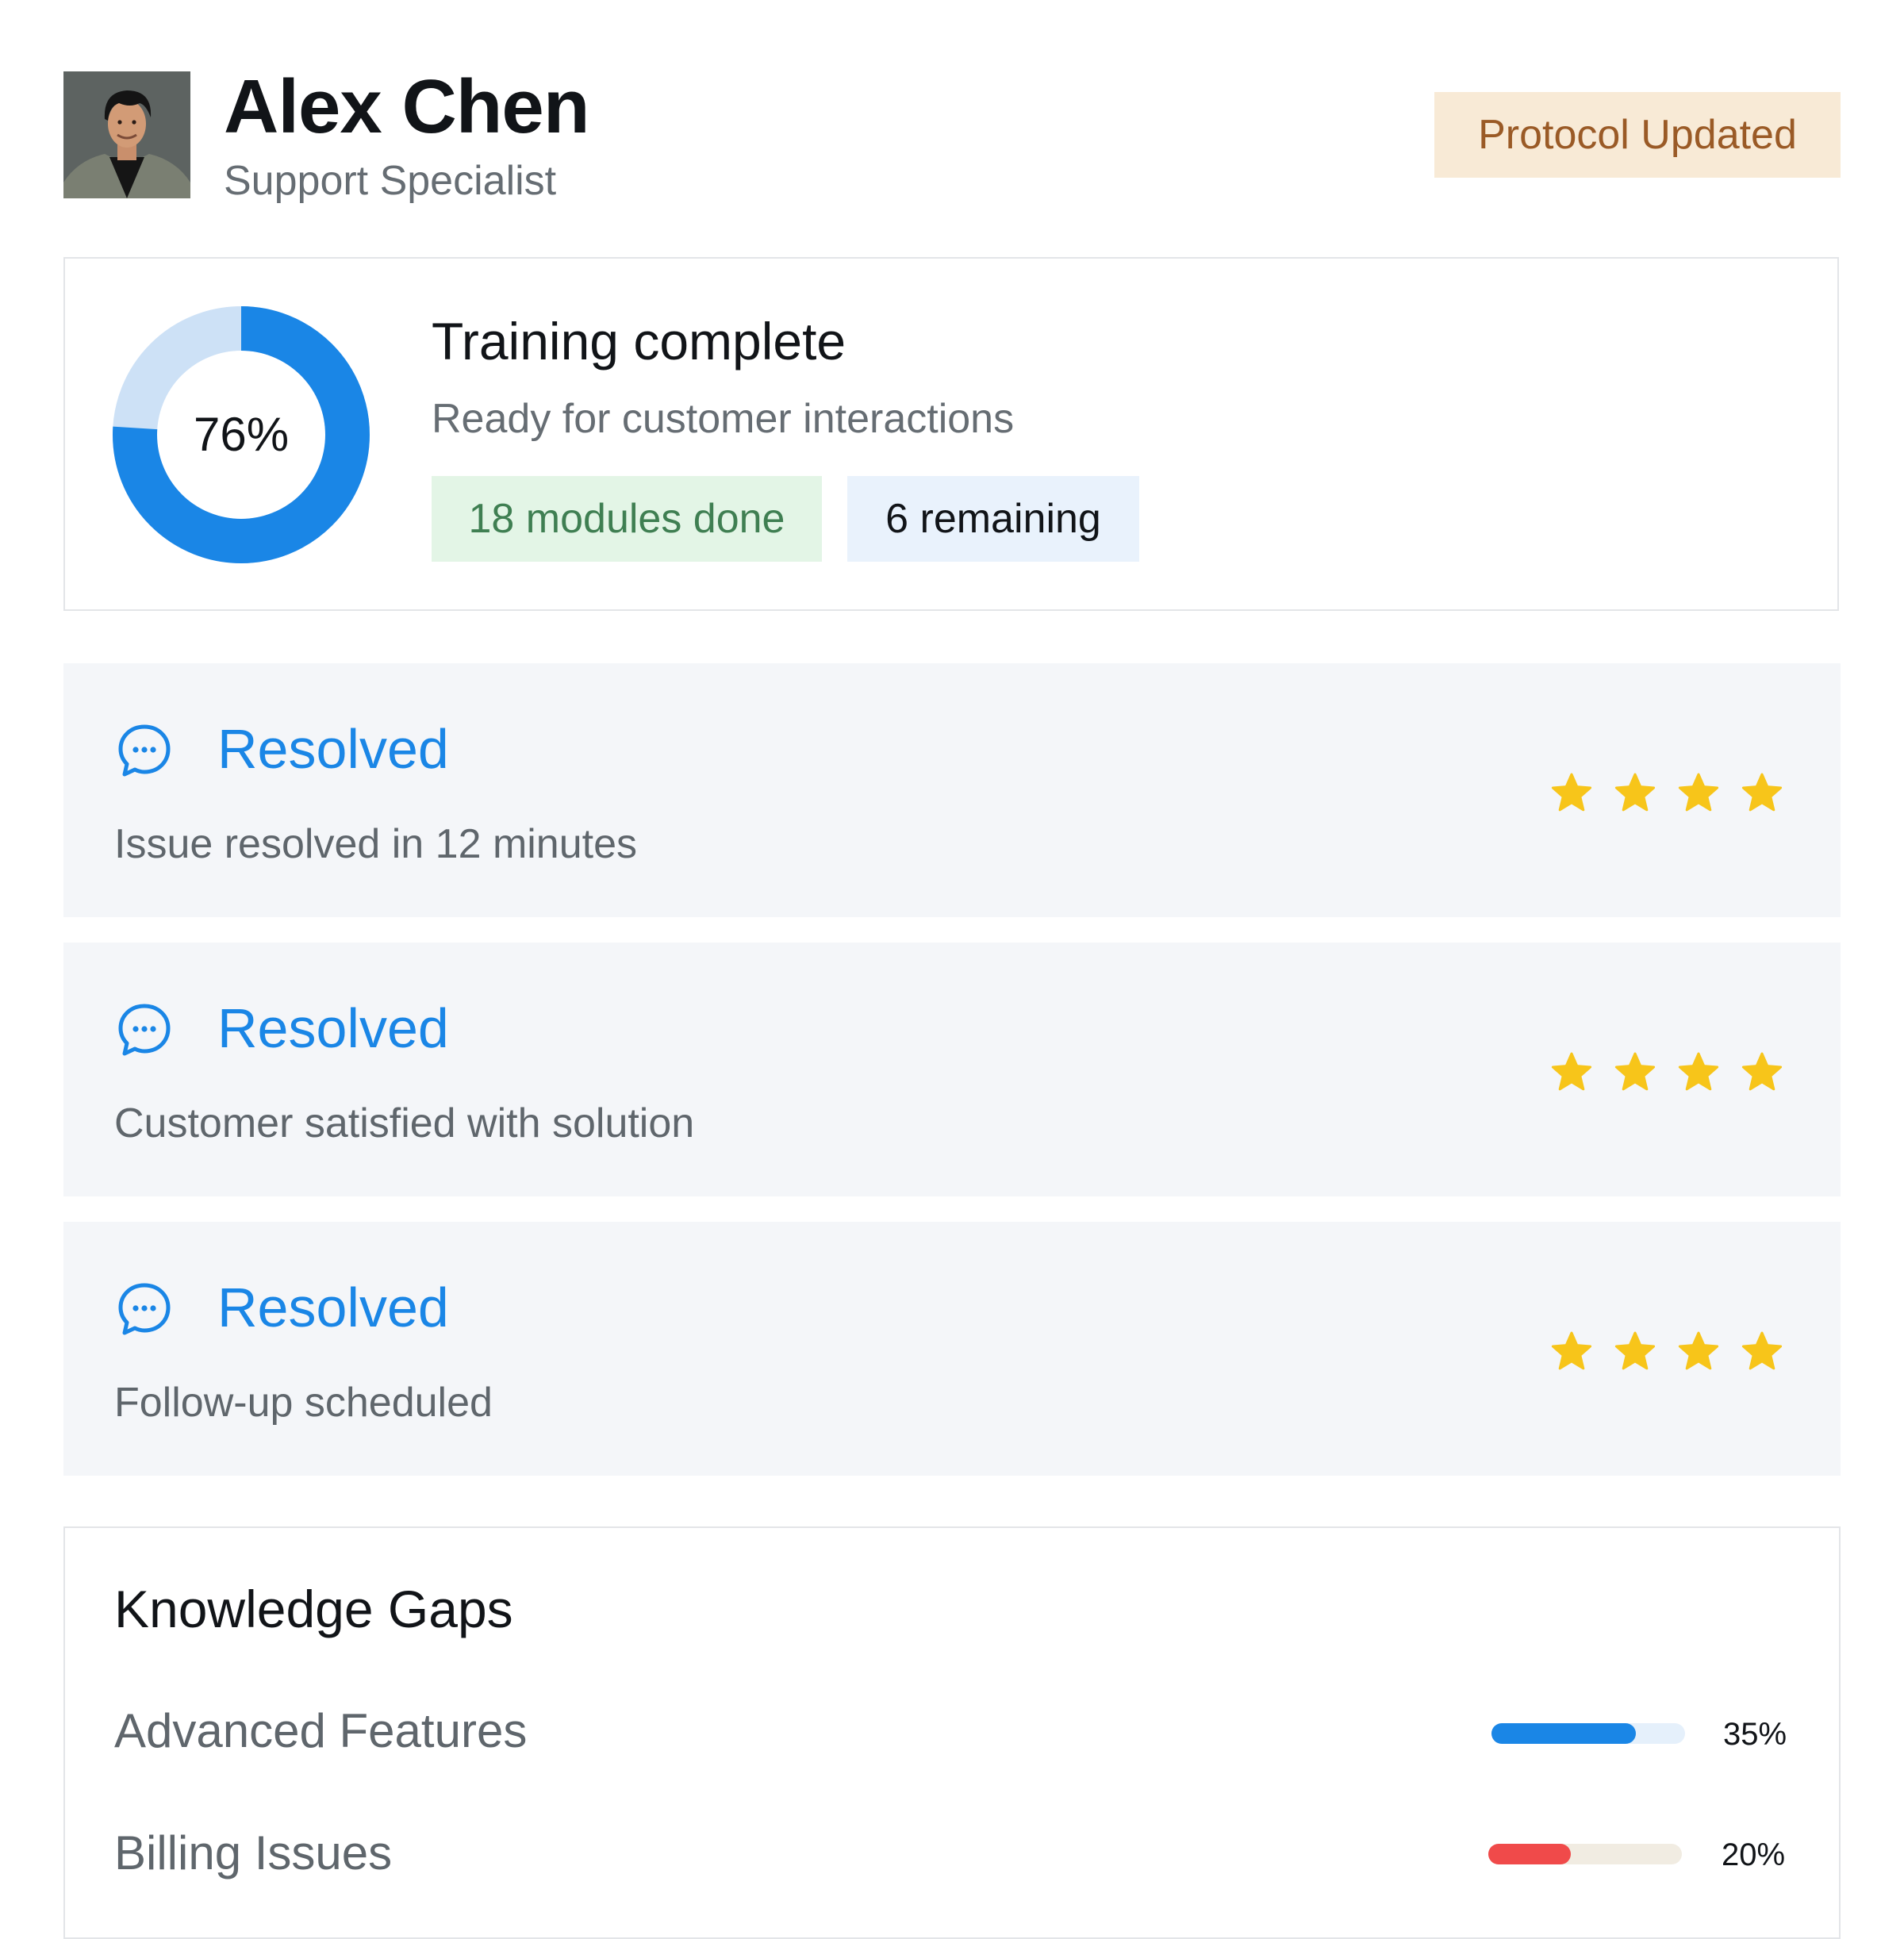 The width and height of the screenshot is (1904, 1939). Describe the element at coordinates (376, 844) in the screenshot. I see `interaction-description: Issue resolved in 12 minutes` at that location.